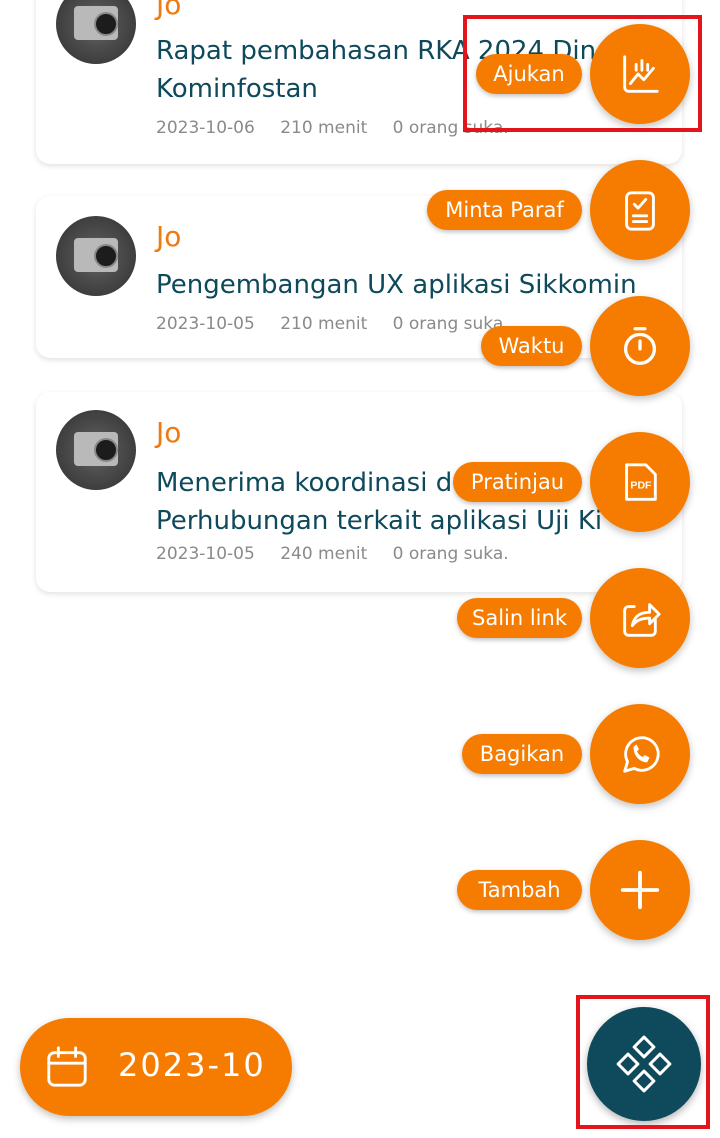 Image resolution: width=720 pixels, height=1138 pixels. I want to click on pratinjau-button: PDF, so click(640, 482).